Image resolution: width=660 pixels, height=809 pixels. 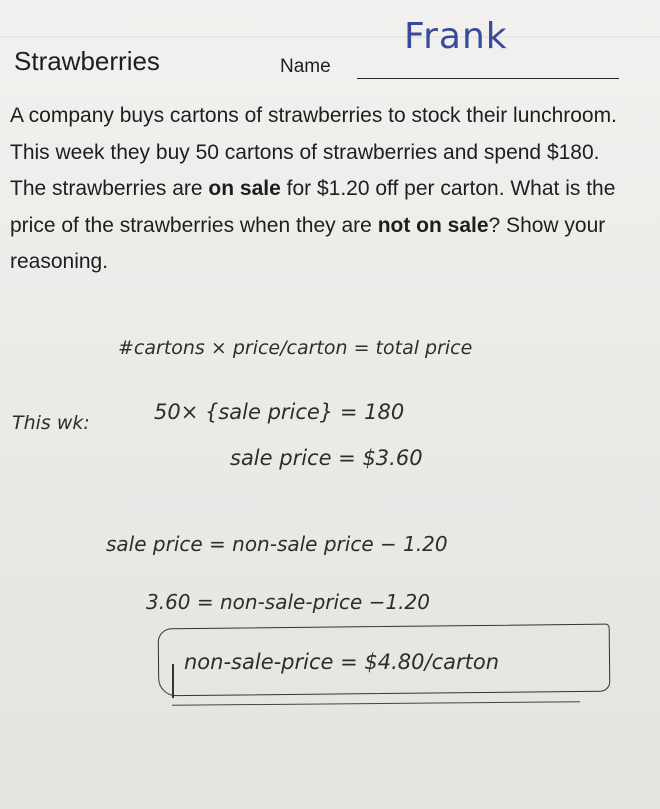 I want to click on work-equation-1: 50× {sale price} = 180, so click(x=279, y=412).